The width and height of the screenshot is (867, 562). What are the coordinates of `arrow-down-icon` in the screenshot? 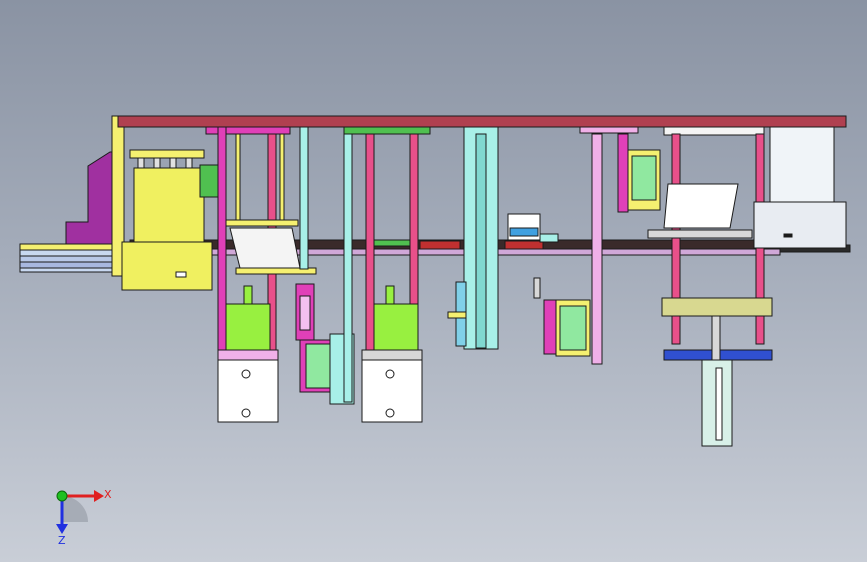 It's located at (62, 529).